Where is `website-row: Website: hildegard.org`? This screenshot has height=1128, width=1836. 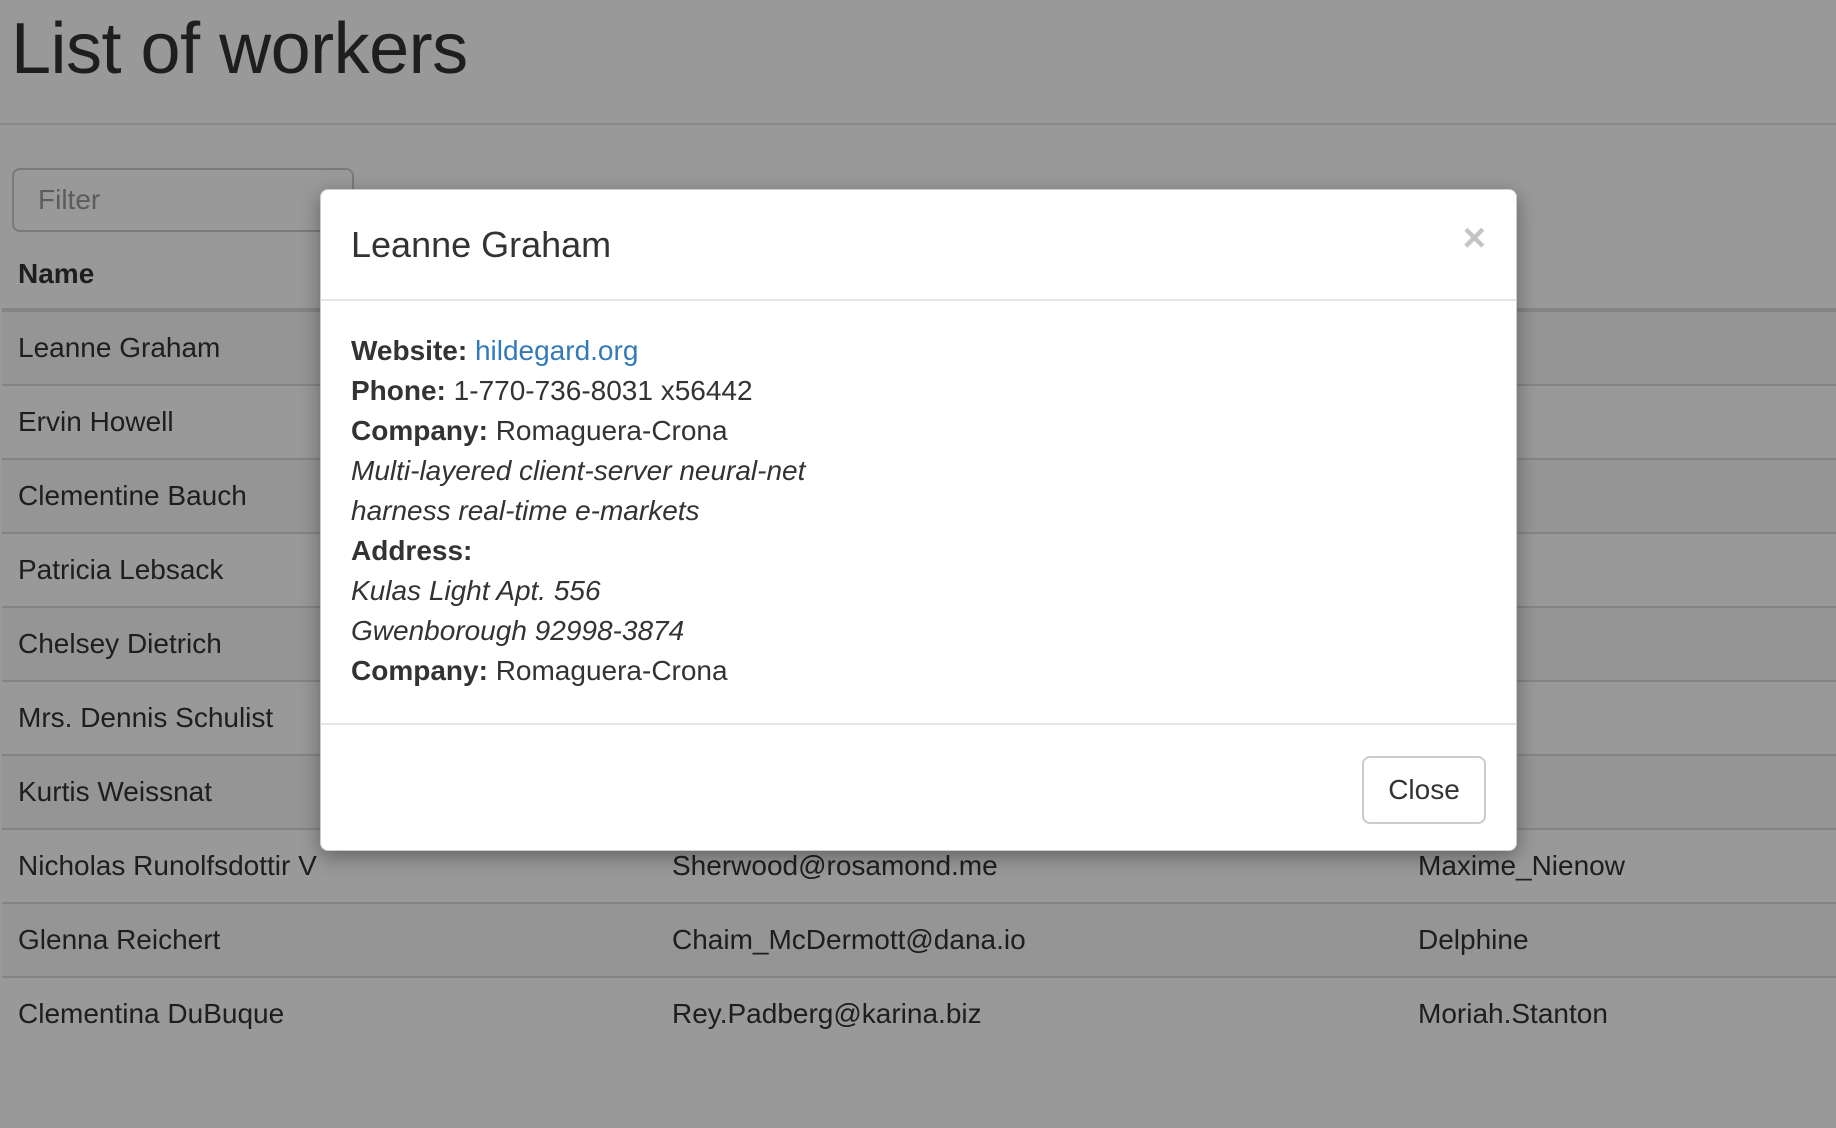 website-row: Website: hildegard.org is located at coordinates (578, 351).